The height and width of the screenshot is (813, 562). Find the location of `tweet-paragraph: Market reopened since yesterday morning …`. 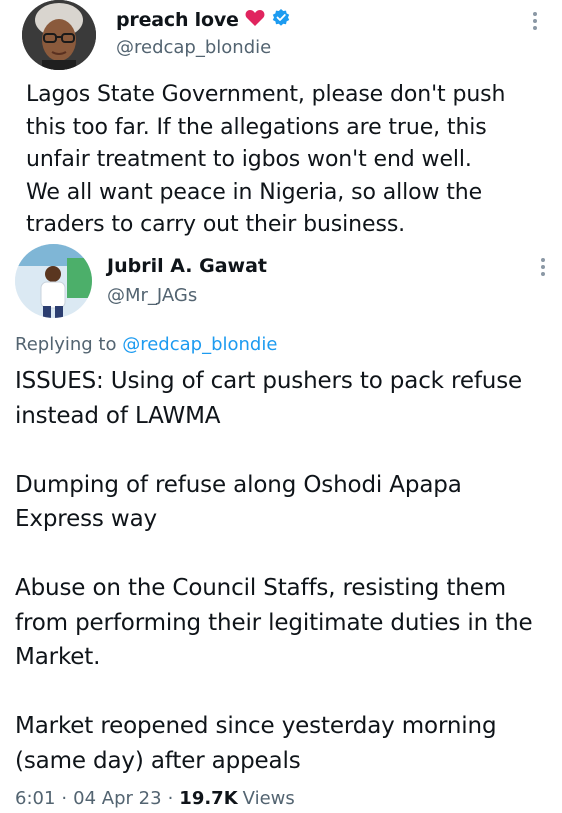

tweet-paragraph: Market reopened since yesterday morning … is located at coordinates (256, 743).